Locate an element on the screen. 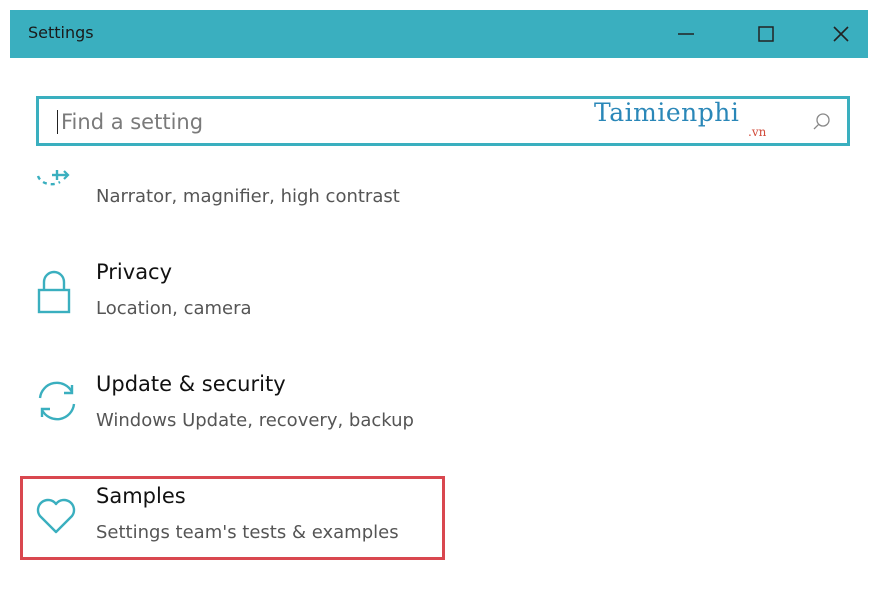  title-bar: Settings is located at coordinates (439, 34).